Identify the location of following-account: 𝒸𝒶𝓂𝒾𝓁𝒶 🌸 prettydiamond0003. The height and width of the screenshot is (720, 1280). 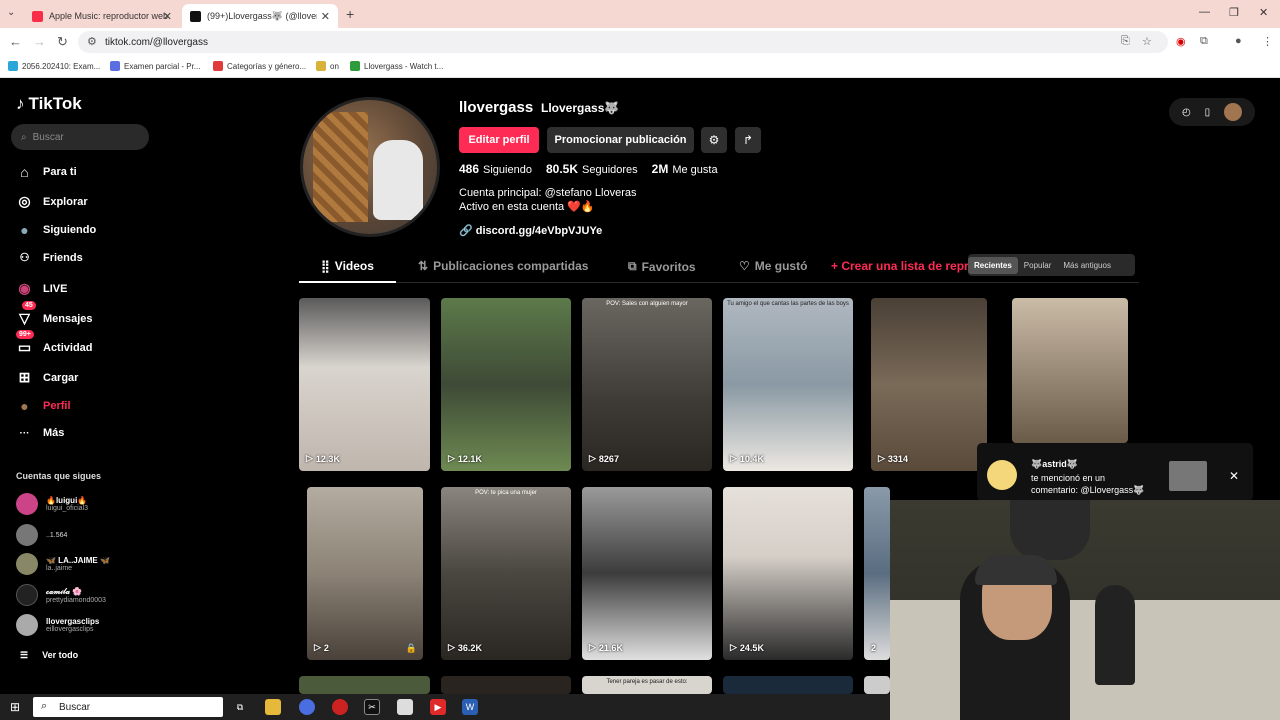
(61, 595).